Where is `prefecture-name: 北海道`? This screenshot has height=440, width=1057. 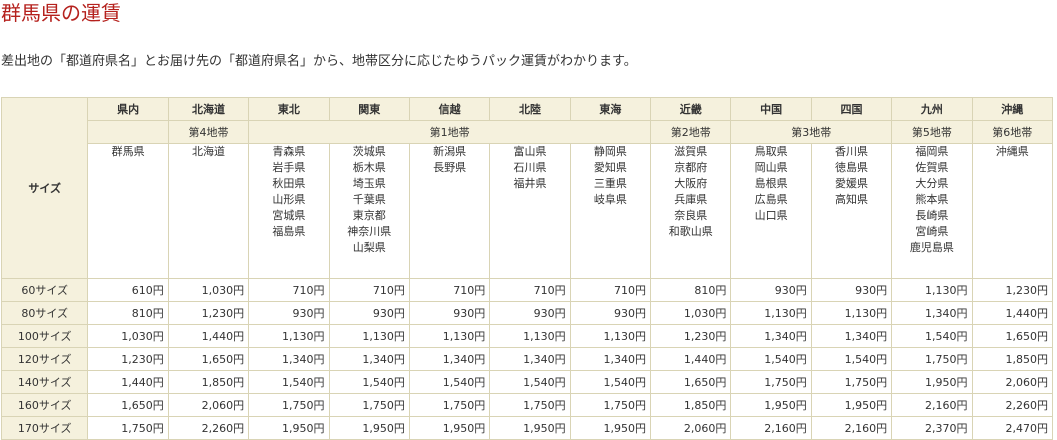 prefecture-name: 北海道 is located at coordinates (208, 151).